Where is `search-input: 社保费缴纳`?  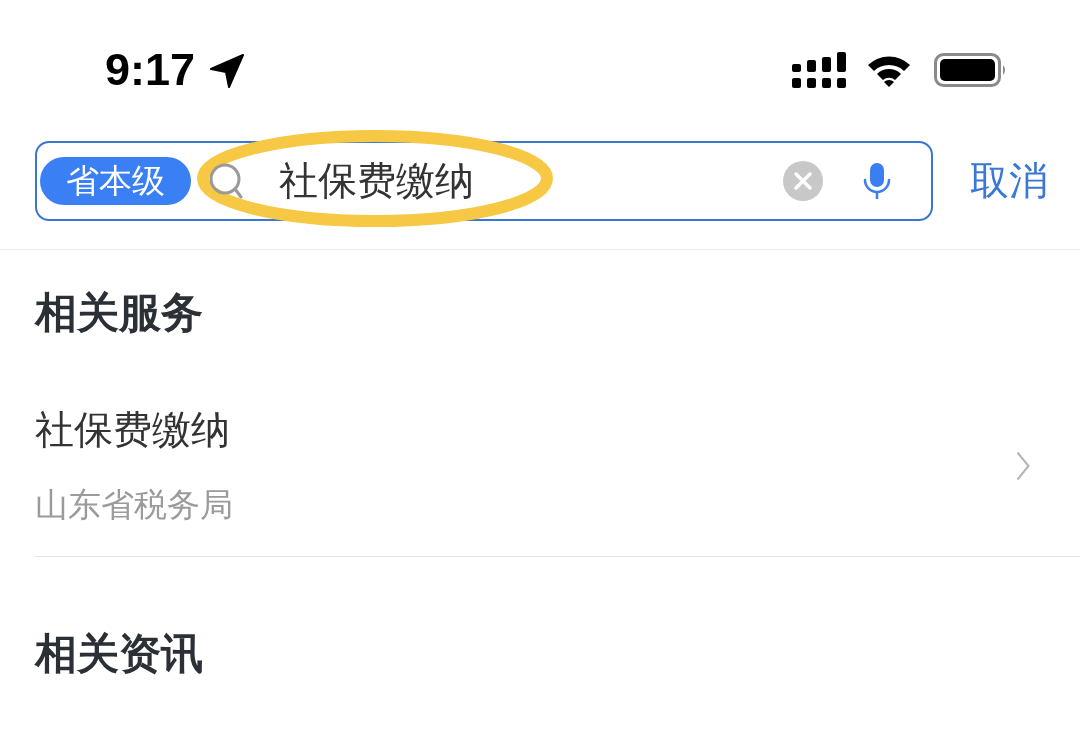 search-input: 社保费缴纳 is located at coordinates (513, 181).